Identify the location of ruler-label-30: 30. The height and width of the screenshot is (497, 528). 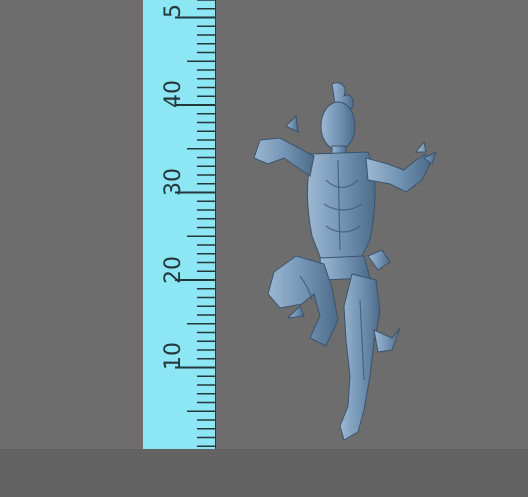
(173, 182).